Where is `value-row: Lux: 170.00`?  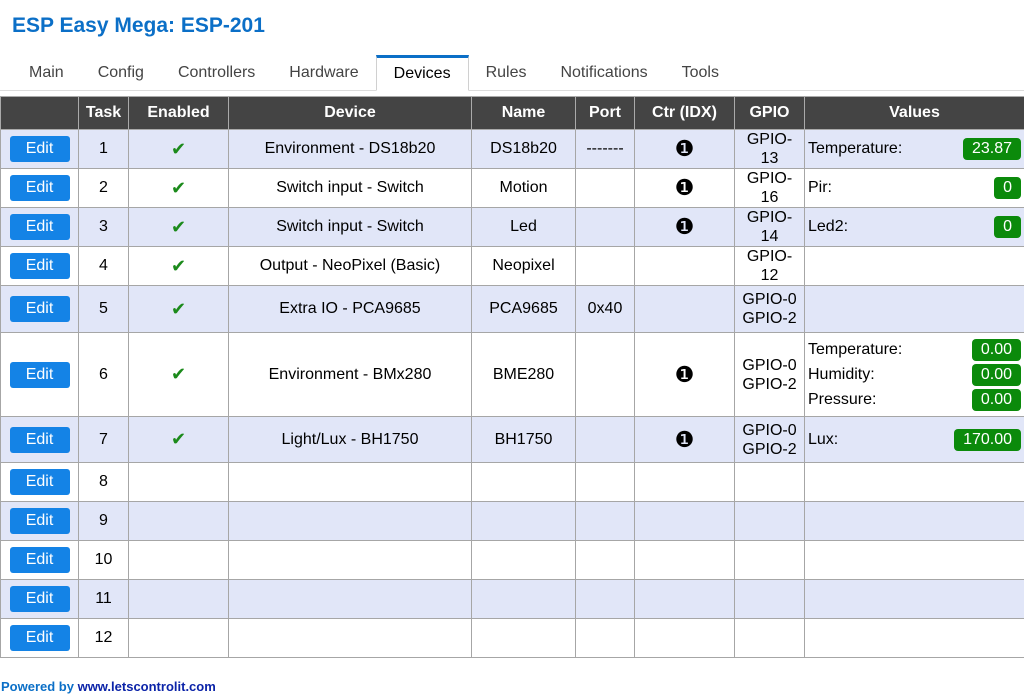 value-row: Lux: 170.00 is located at coordinates (914, 439).